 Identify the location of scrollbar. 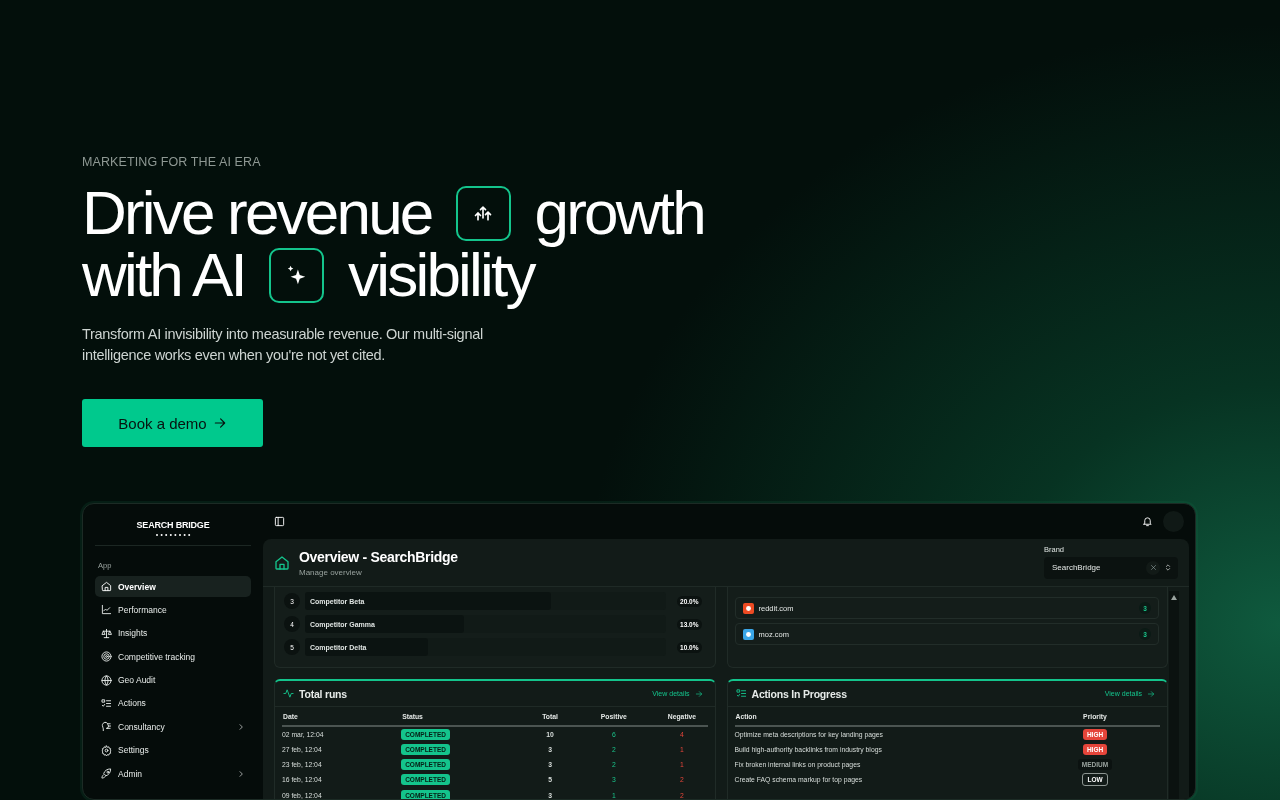
(1174, 695).